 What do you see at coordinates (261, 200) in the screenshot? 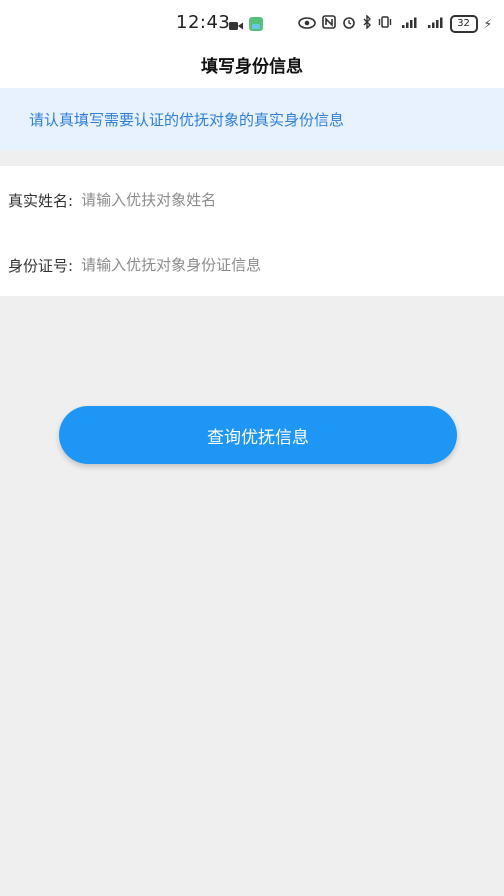
I see `name-input` at bounding box center [261, 200].